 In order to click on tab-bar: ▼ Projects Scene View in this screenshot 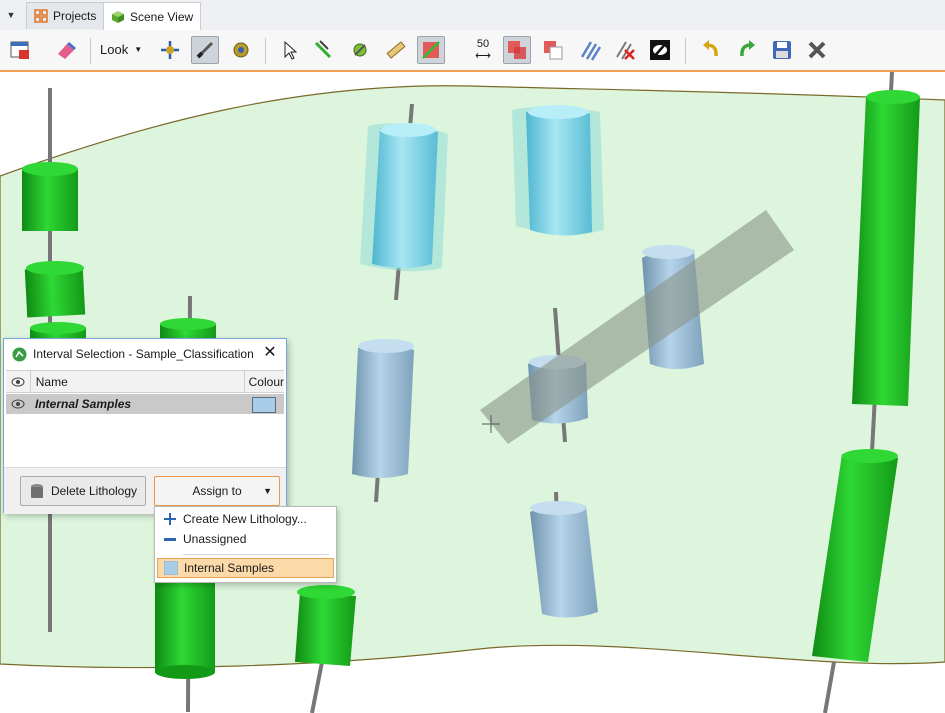, I will do `click(472, 15)`.